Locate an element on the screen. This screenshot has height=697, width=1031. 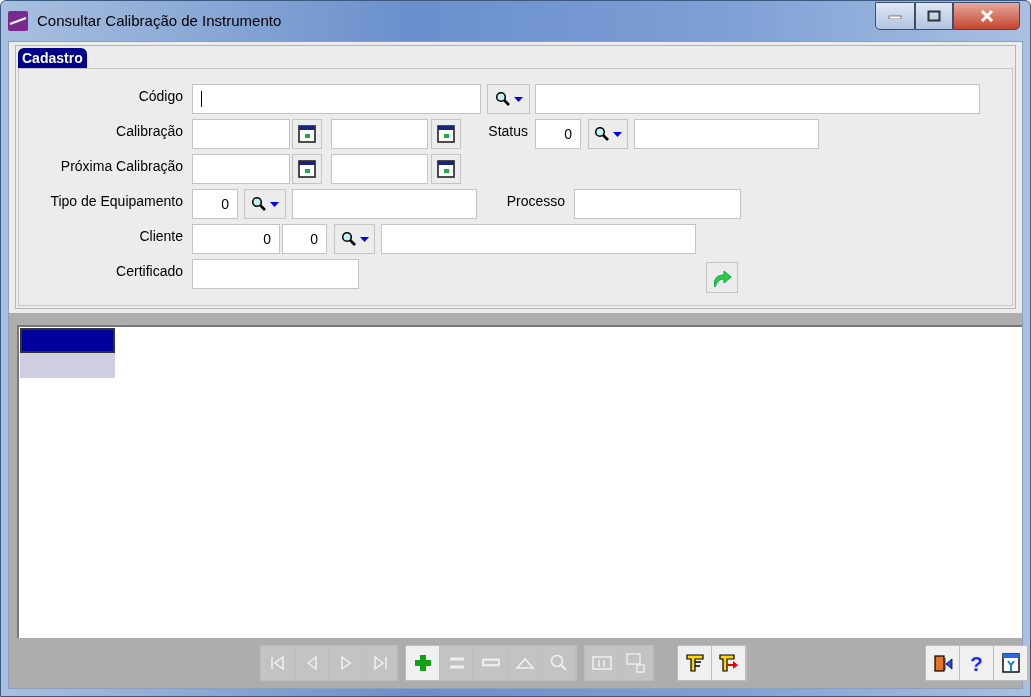
field-label: Certificado is located at coordinates (149, 271).